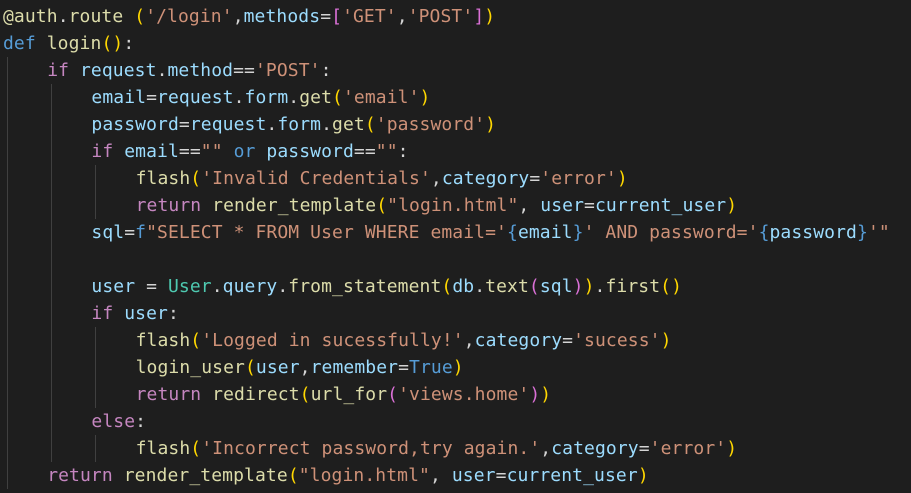  What do you see at coordinates (349, 394) in the screenshot?
I see `code-token: url_for` at bounding box center [349, 394].